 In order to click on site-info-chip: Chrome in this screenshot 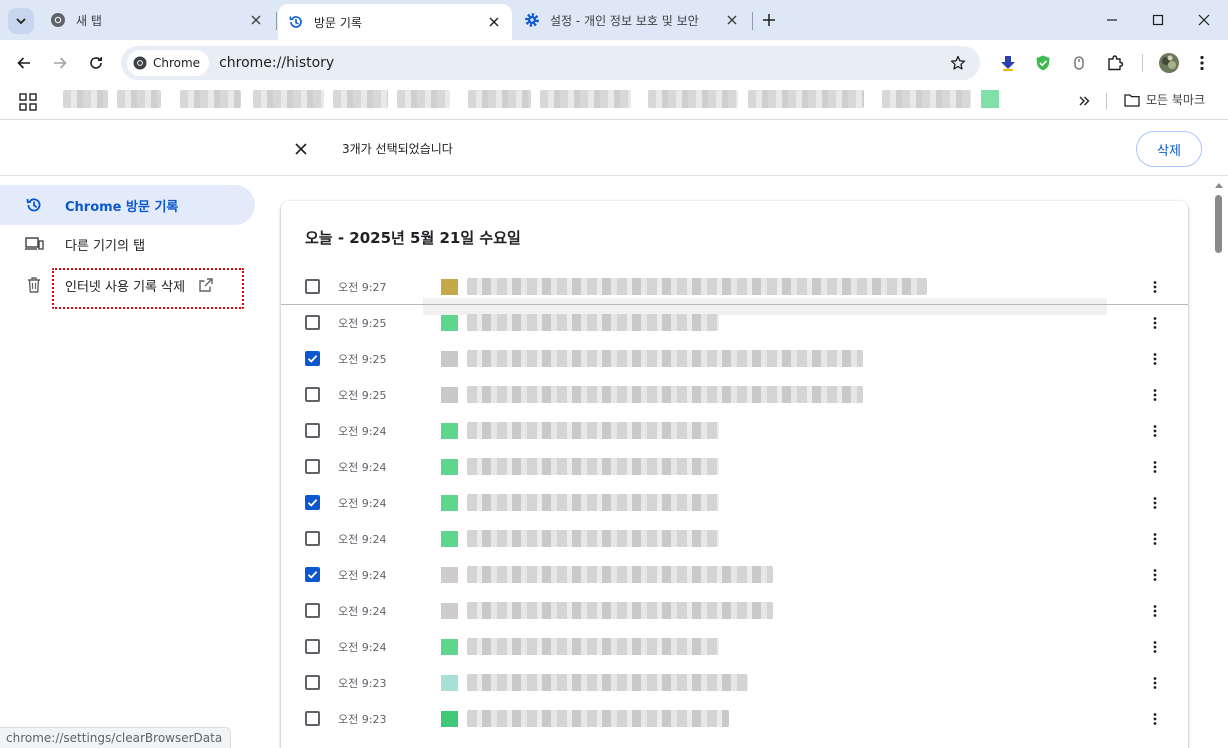, I will do `click(168, 63)`.